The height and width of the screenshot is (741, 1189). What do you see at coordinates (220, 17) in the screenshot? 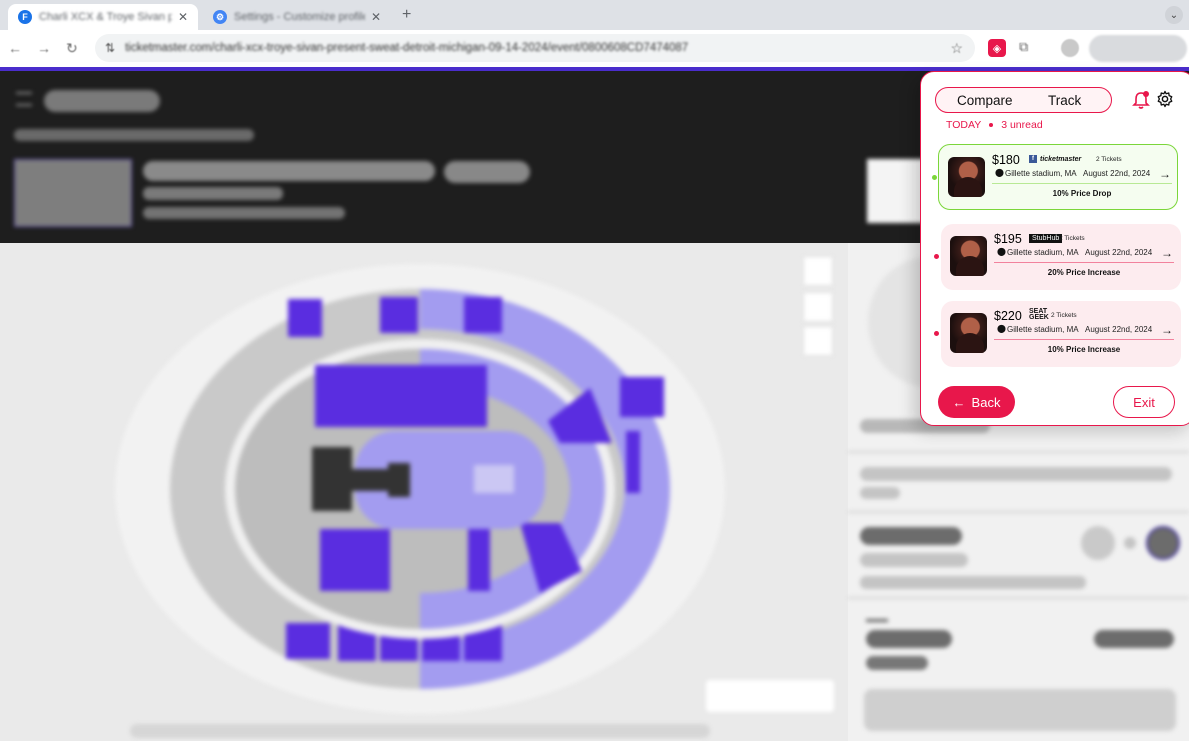
I see `settings-favicon-icon: ⚙` at bounding box center [220, 17].